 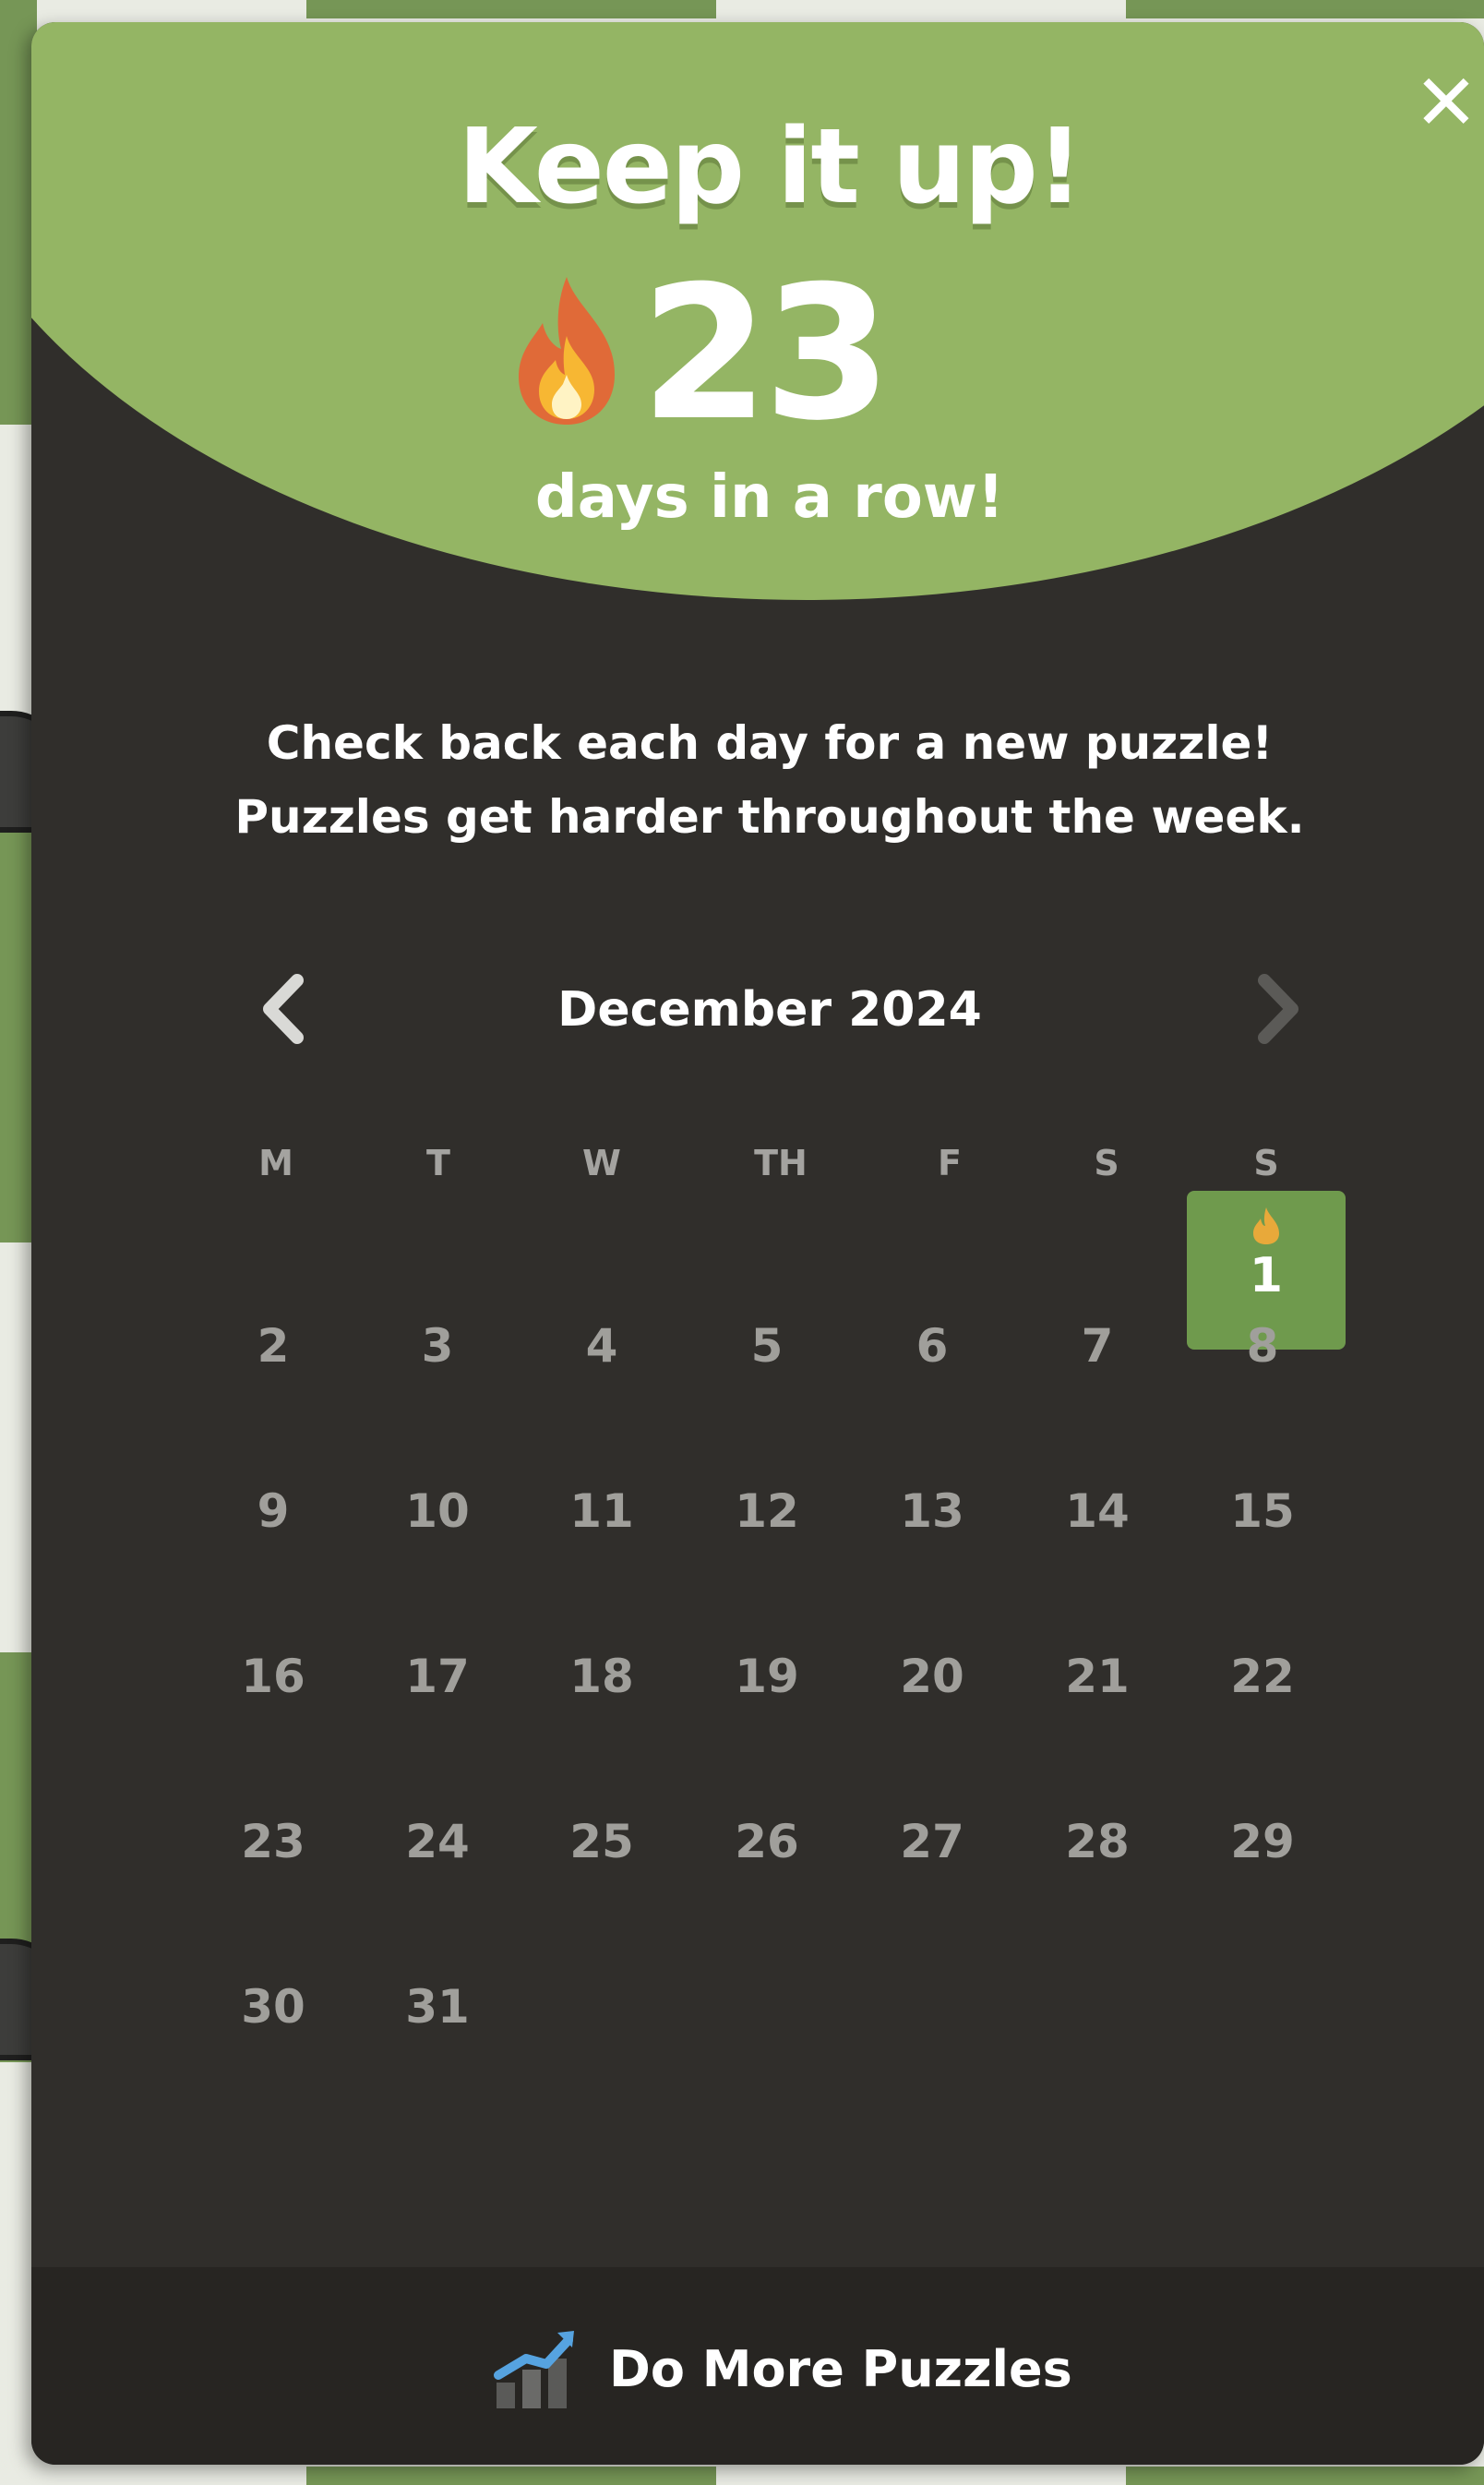 I want to click on trending-chart-icon, so click(x=534, y=2370).